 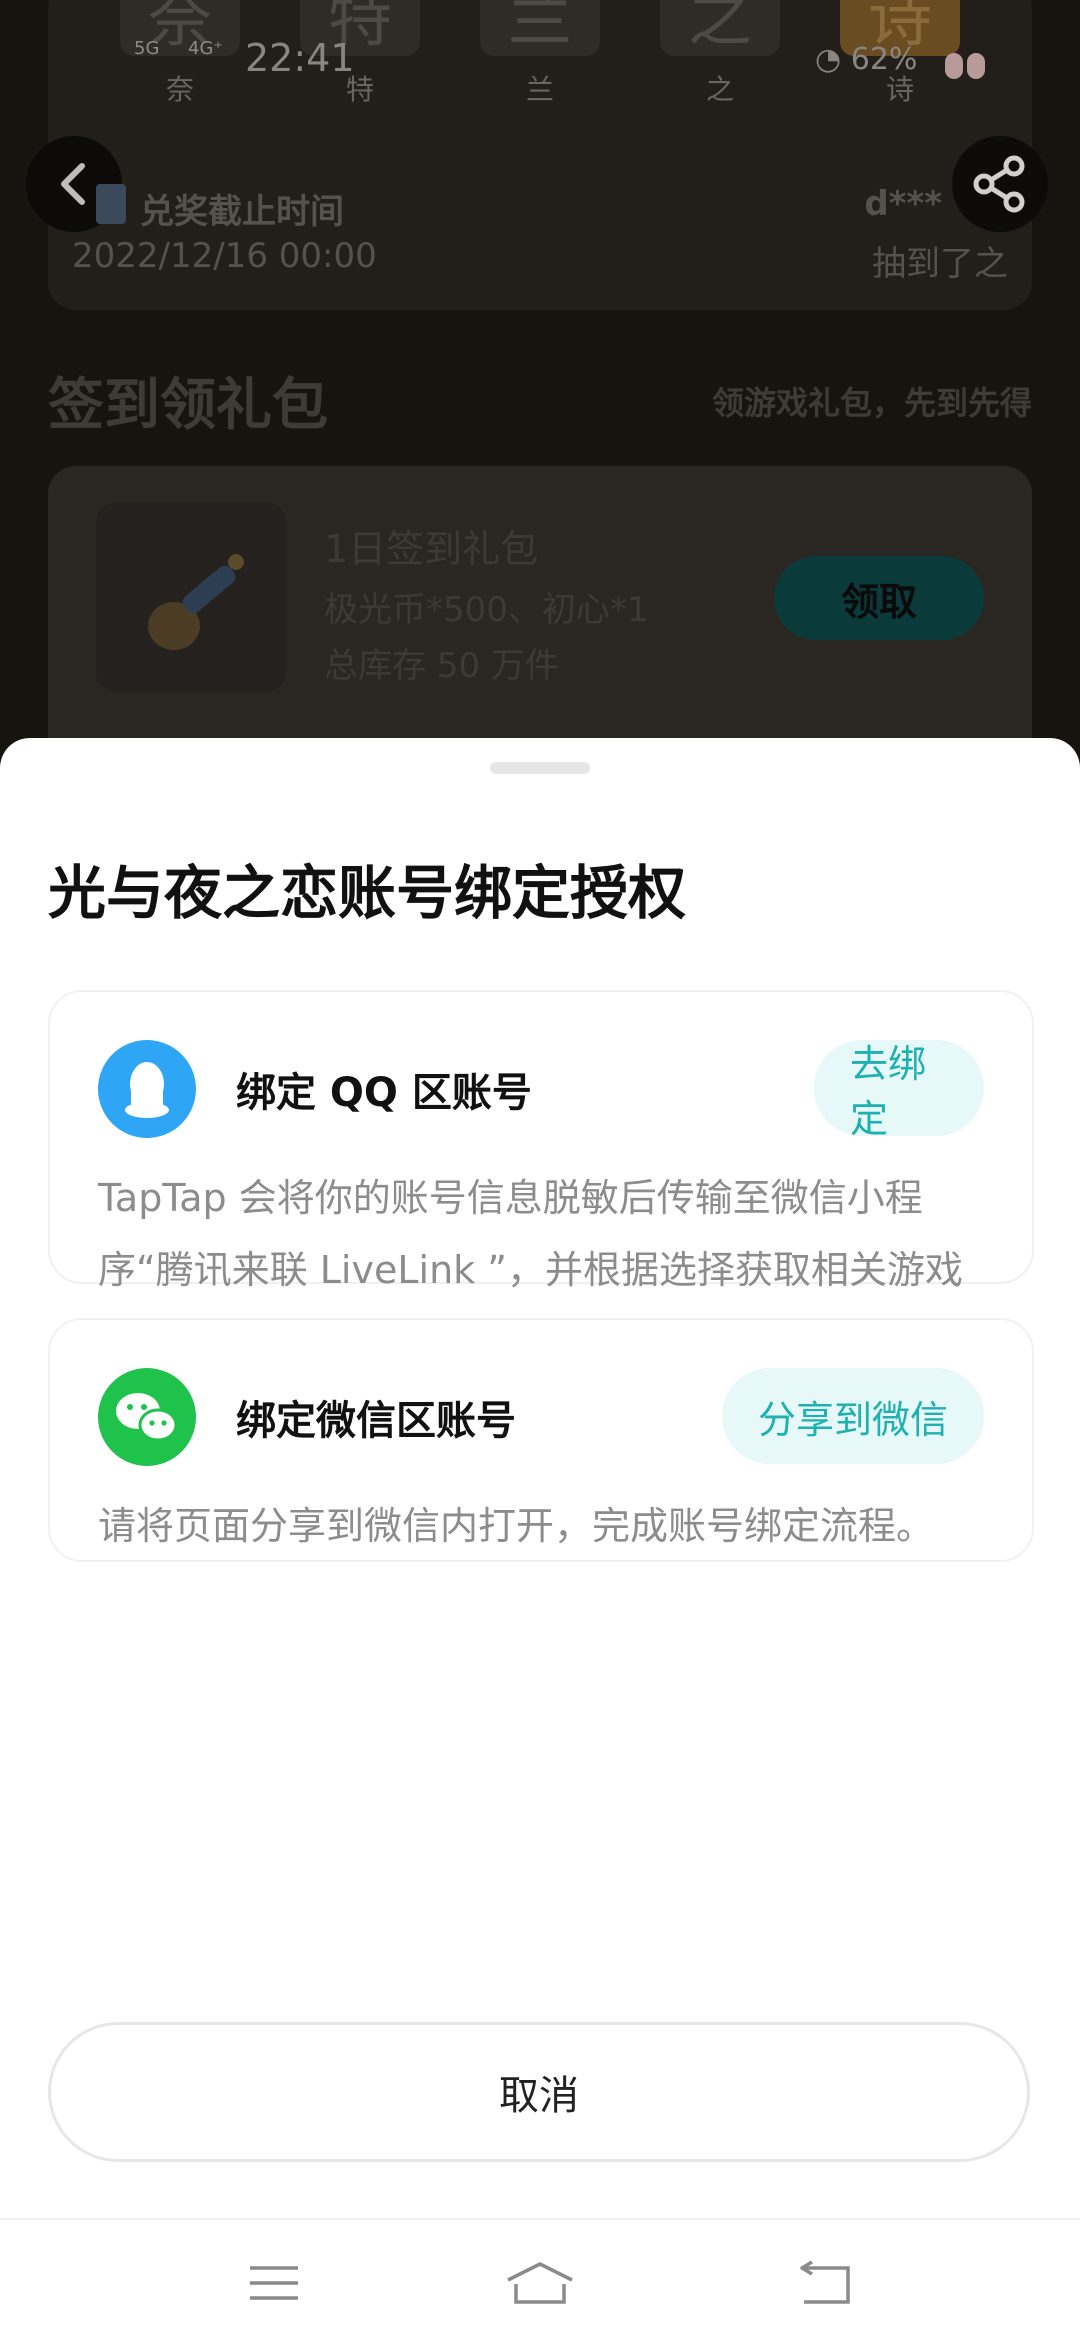 I want to click on winner-description: 抽到了之, so click(x=940, y=264).